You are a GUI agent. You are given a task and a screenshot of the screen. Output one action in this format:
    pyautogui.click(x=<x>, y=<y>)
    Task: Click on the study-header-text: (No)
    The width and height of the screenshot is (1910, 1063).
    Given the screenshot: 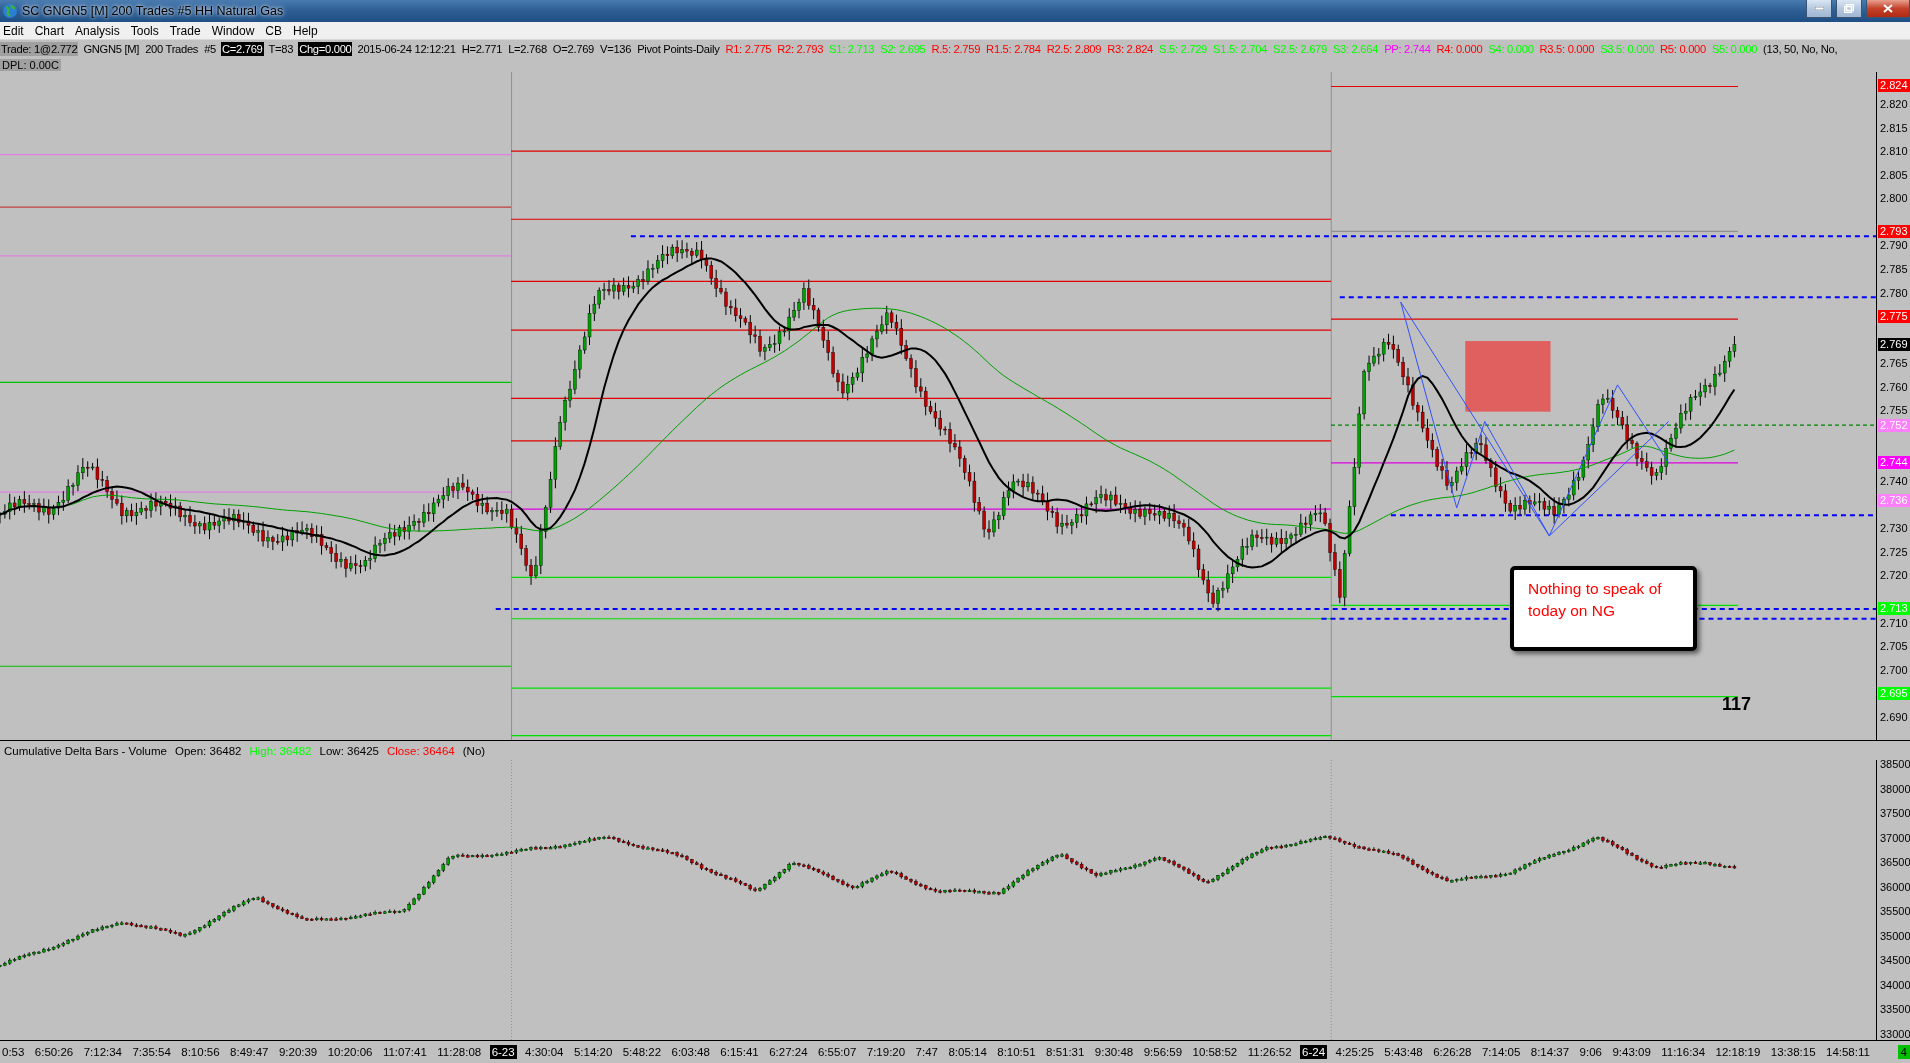 What is the action you would take?
    pyautogui.click(x=474, y=750)
    